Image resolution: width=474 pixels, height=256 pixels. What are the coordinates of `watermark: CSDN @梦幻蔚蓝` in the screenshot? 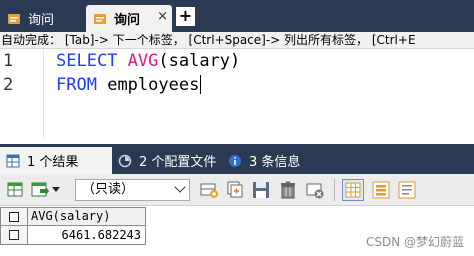 It's located at (414, 242).